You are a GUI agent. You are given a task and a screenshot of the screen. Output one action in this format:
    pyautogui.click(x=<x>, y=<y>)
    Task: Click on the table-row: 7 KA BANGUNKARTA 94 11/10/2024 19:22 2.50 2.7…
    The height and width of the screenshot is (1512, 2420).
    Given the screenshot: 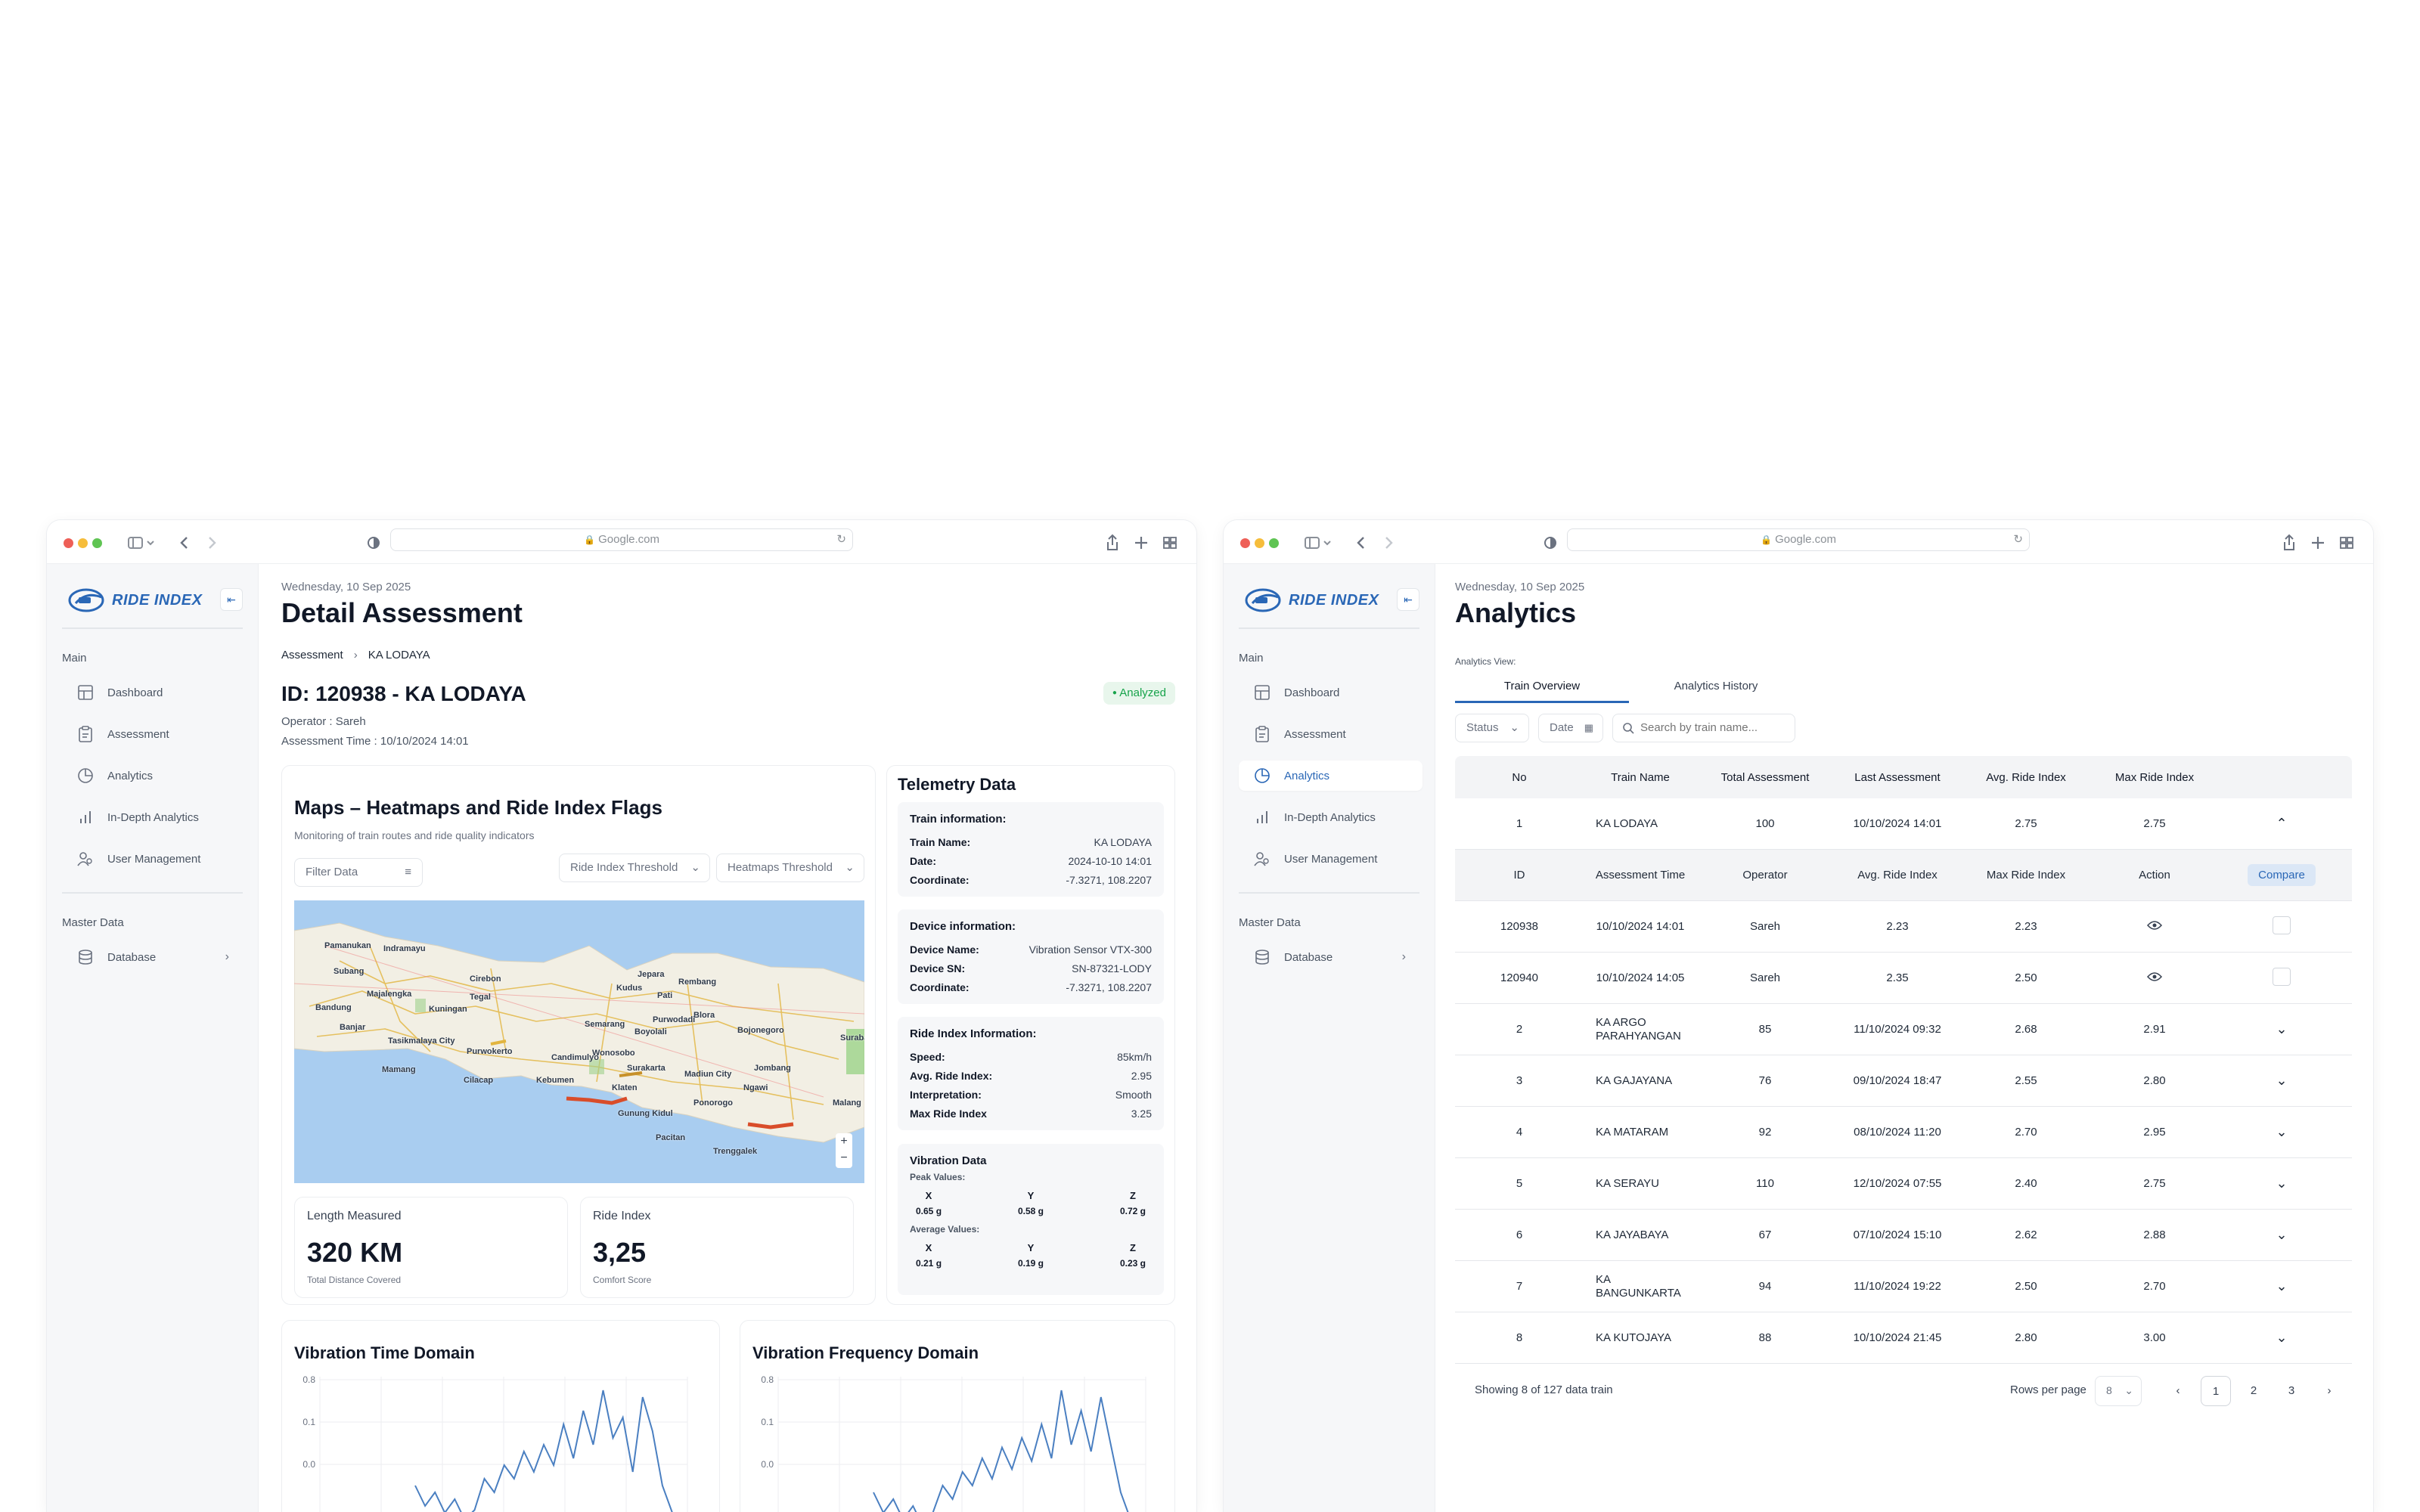 What is the action you would take?
    pyautogui.click(x=1903, y=1286)
    